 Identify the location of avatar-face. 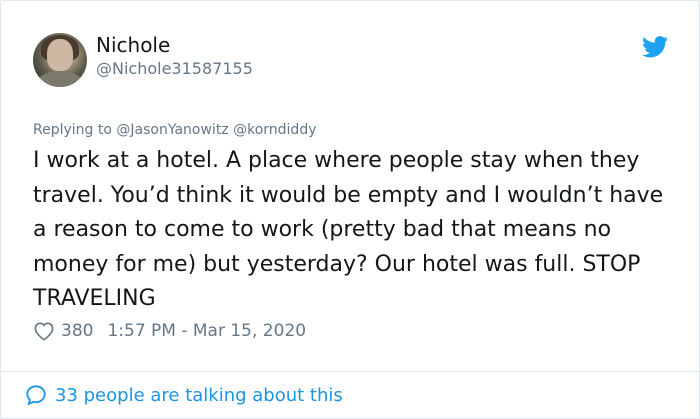
(60, 55).